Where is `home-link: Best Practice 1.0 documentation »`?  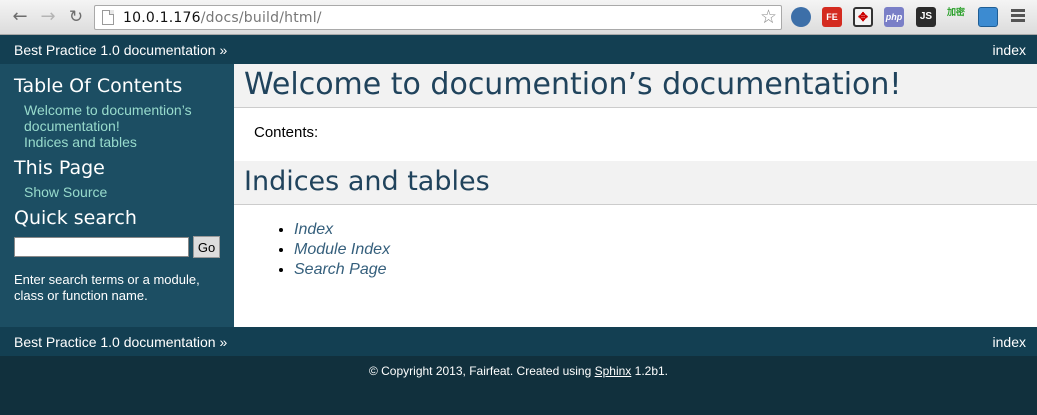
home-link: Best Practice 1.0 documentation » is located at coordinates (120, 50).